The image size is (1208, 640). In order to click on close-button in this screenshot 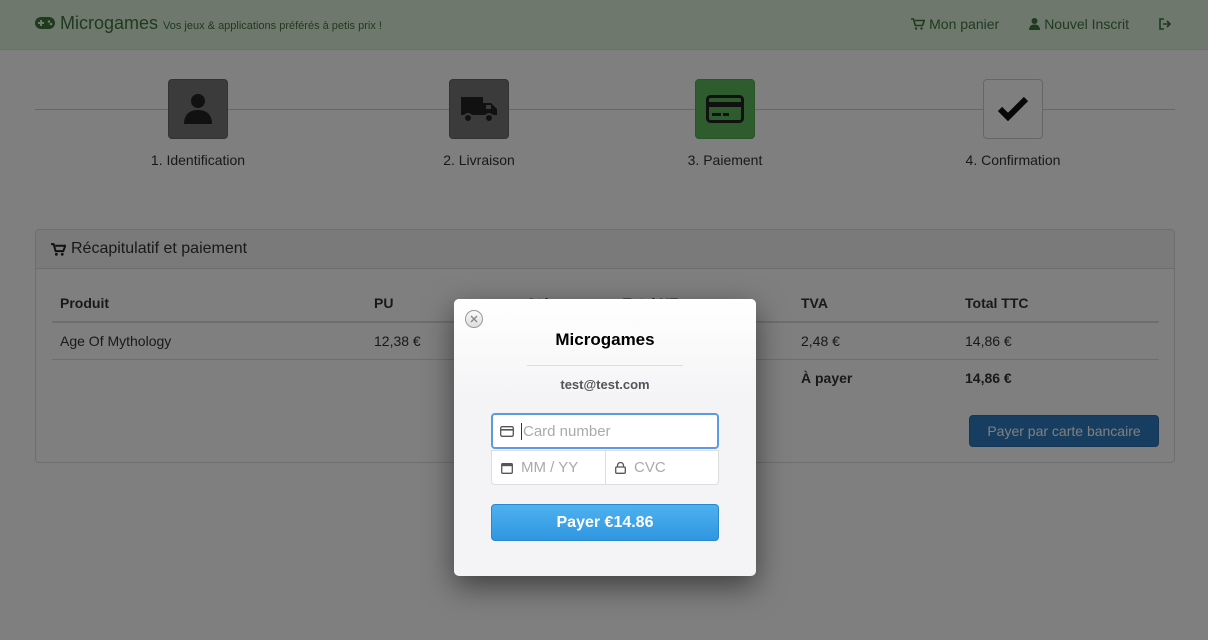, I will do `click(474, 319)`.